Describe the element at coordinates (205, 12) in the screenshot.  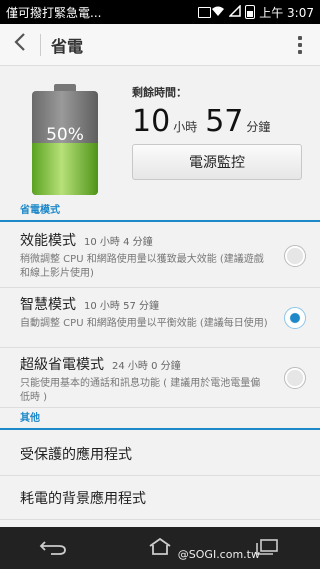
I see `image-notification-icon` at that location.